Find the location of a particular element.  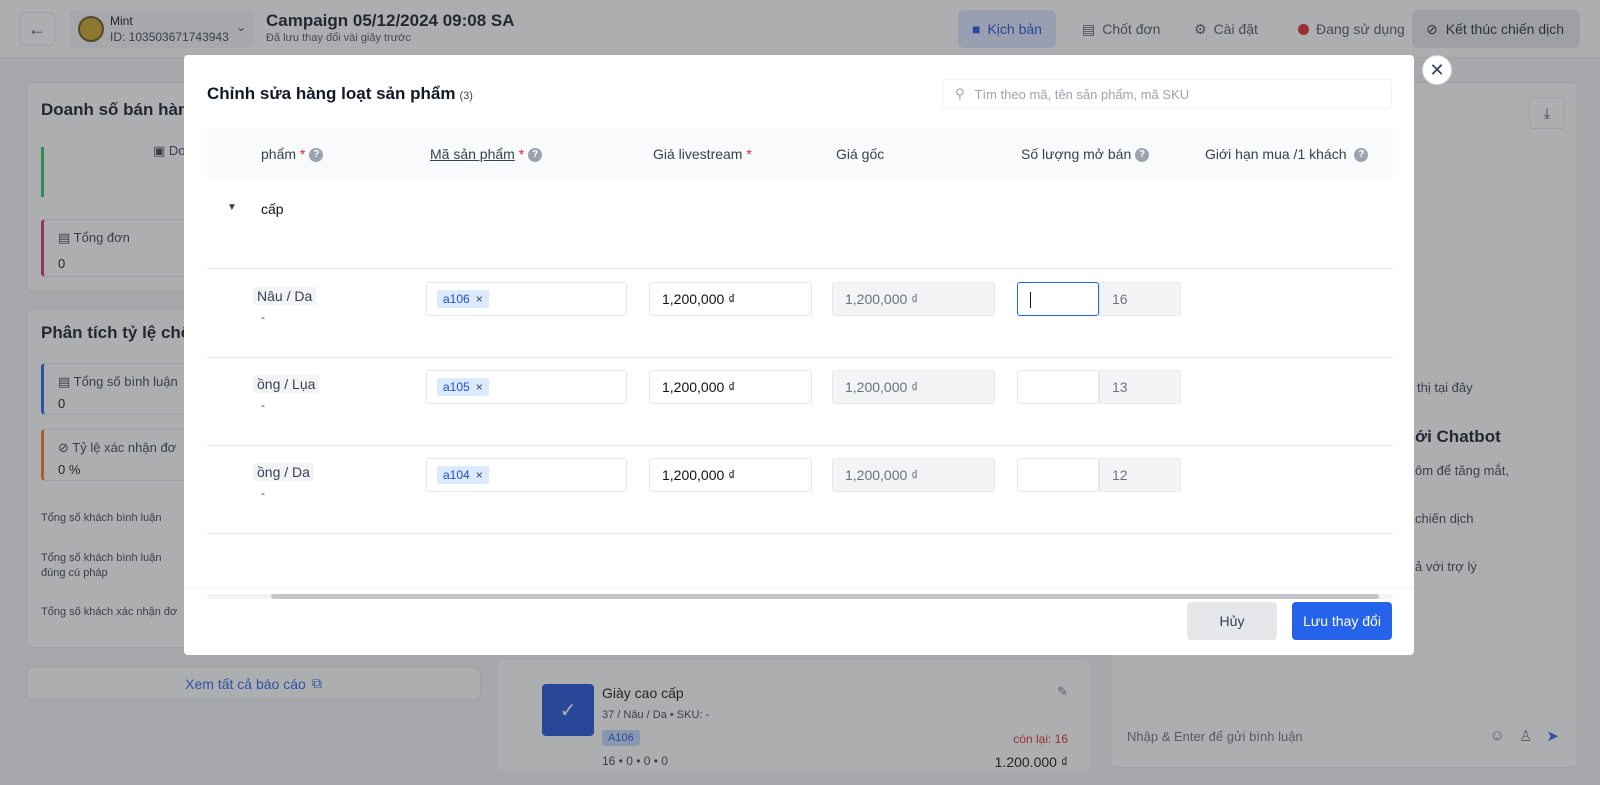

sku-tag: a104 × is located at coordinates (463, 475).